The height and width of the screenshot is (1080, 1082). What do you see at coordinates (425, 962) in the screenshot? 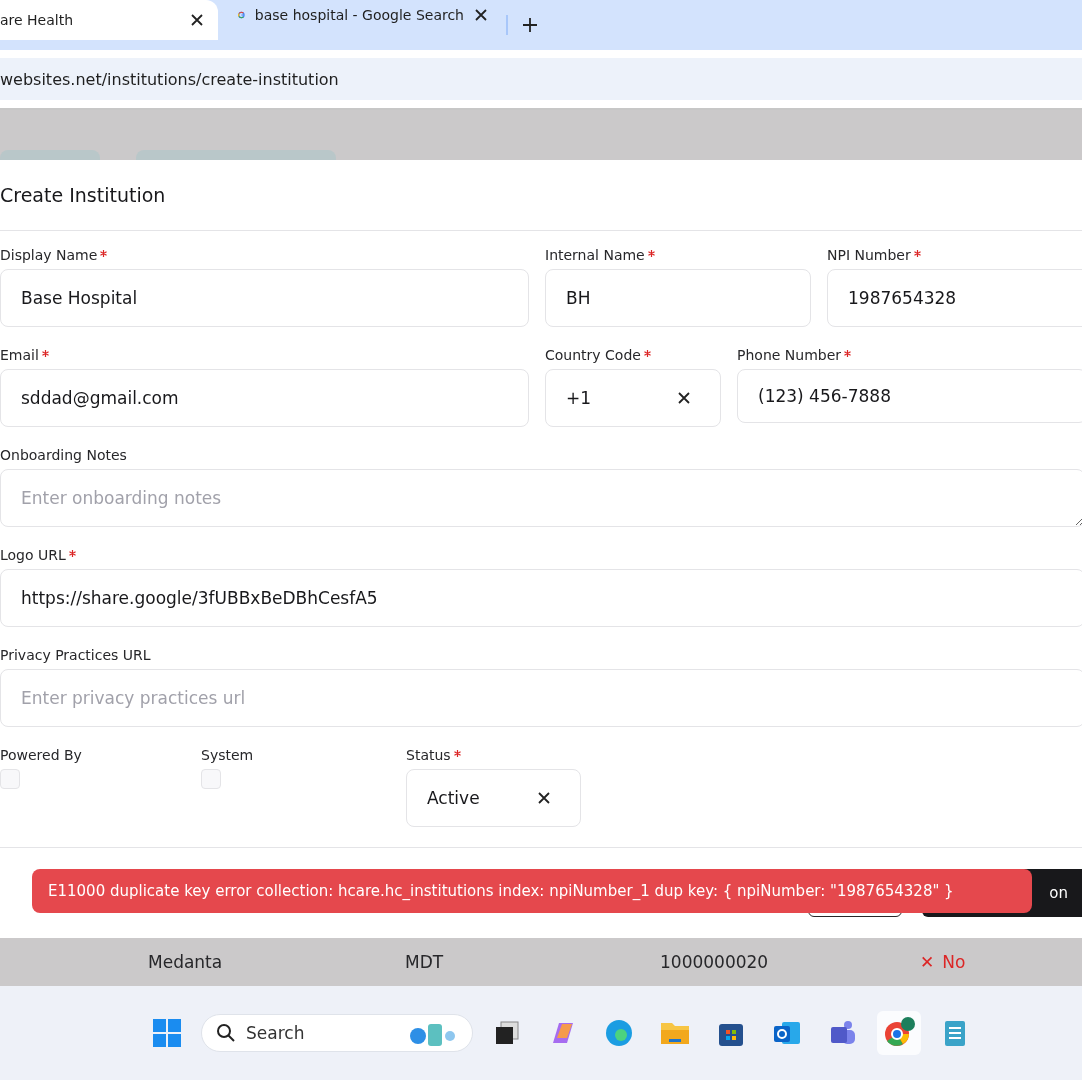
I see `table-cell-text: MDT` at bounding box center [425, 962].